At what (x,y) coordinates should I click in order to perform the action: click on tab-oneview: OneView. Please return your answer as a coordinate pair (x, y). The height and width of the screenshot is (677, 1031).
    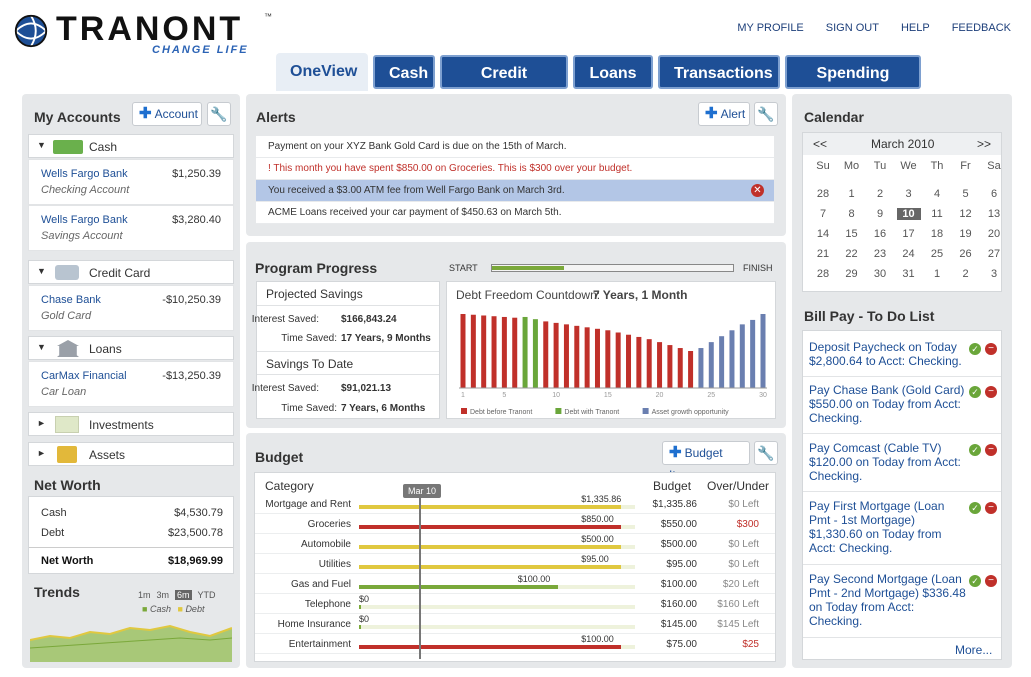
    Looking at the image, I should click on (322, 72).